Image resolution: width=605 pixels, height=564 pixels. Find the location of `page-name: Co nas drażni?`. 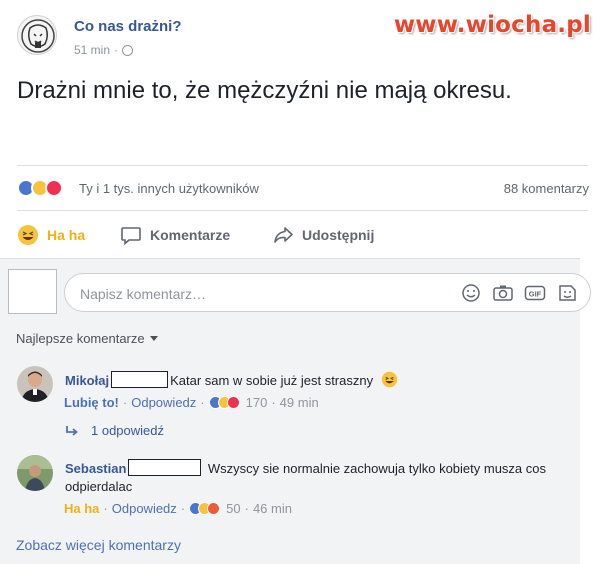

page-name: Co nas drażni? is located at coordinates (128, 26).